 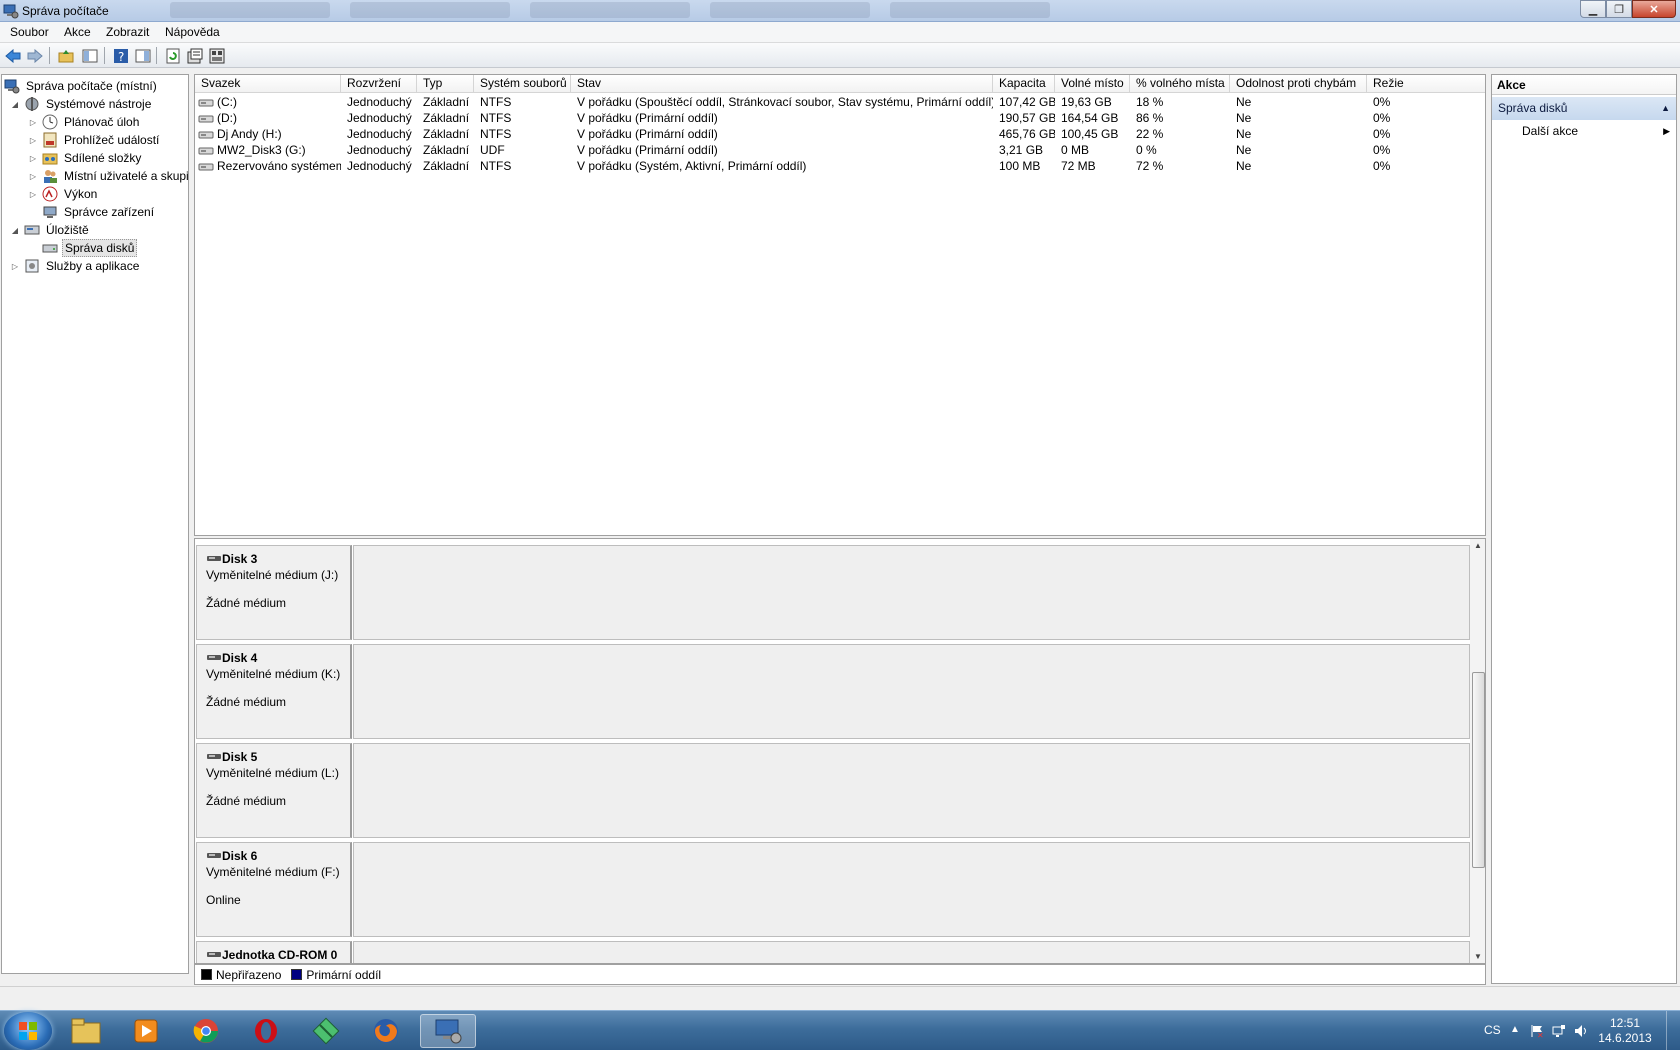 What do you see at coordinates (266, 1031) in the screenshot?
I see `taskbar-opera-button` at bounding box center [266, 1031].